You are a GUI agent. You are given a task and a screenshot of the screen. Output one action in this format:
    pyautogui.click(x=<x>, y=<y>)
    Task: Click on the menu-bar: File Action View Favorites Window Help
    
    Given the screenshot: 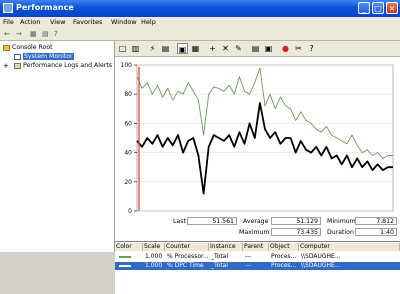 What is the action you would take?
    pyautogui.click(x=200, y=22)
    